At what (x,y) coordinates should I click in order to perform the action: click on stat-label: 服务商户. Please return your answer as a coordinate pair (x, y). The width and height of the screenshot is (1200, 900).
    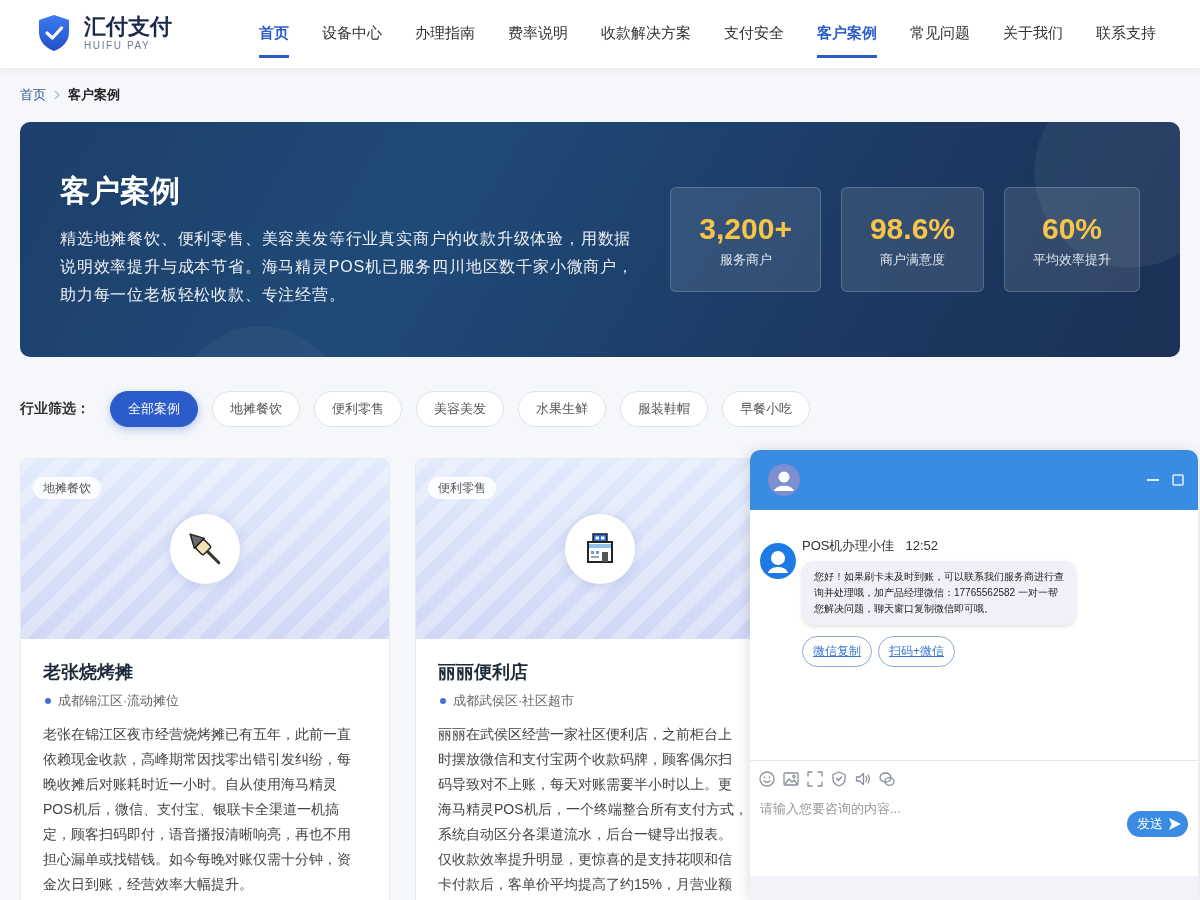
    Looking at the image, I should click on (745, 259).